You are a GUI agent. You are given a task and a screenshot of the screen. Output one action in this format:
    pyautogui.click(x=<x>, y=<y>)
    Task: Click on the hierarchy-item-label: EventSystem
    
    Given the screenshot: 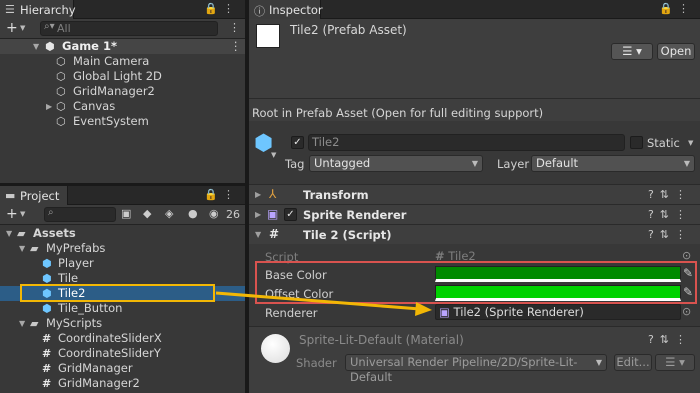 What is the action you would take?
    pyautogui.click(x=111, y=121)
    